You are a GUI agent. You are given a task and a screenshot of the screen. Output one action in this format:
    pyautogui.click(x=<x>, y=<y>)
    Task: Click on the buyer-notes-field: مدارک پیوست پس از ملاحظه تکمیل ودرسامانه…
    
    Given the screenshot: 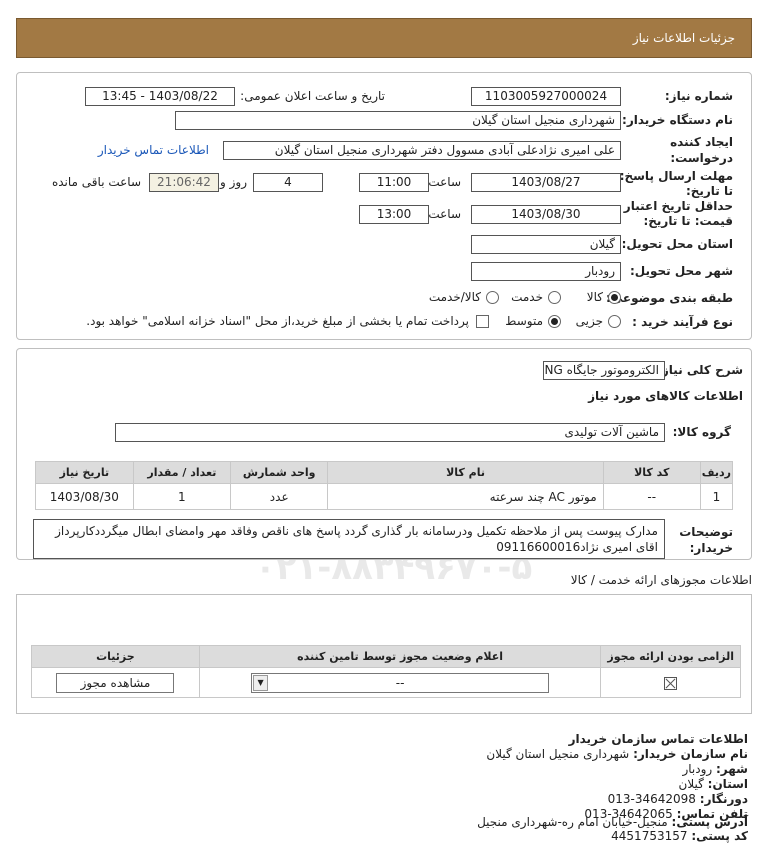 What is the action you would take?
    pyautogui.click(x=349, y=539)
    